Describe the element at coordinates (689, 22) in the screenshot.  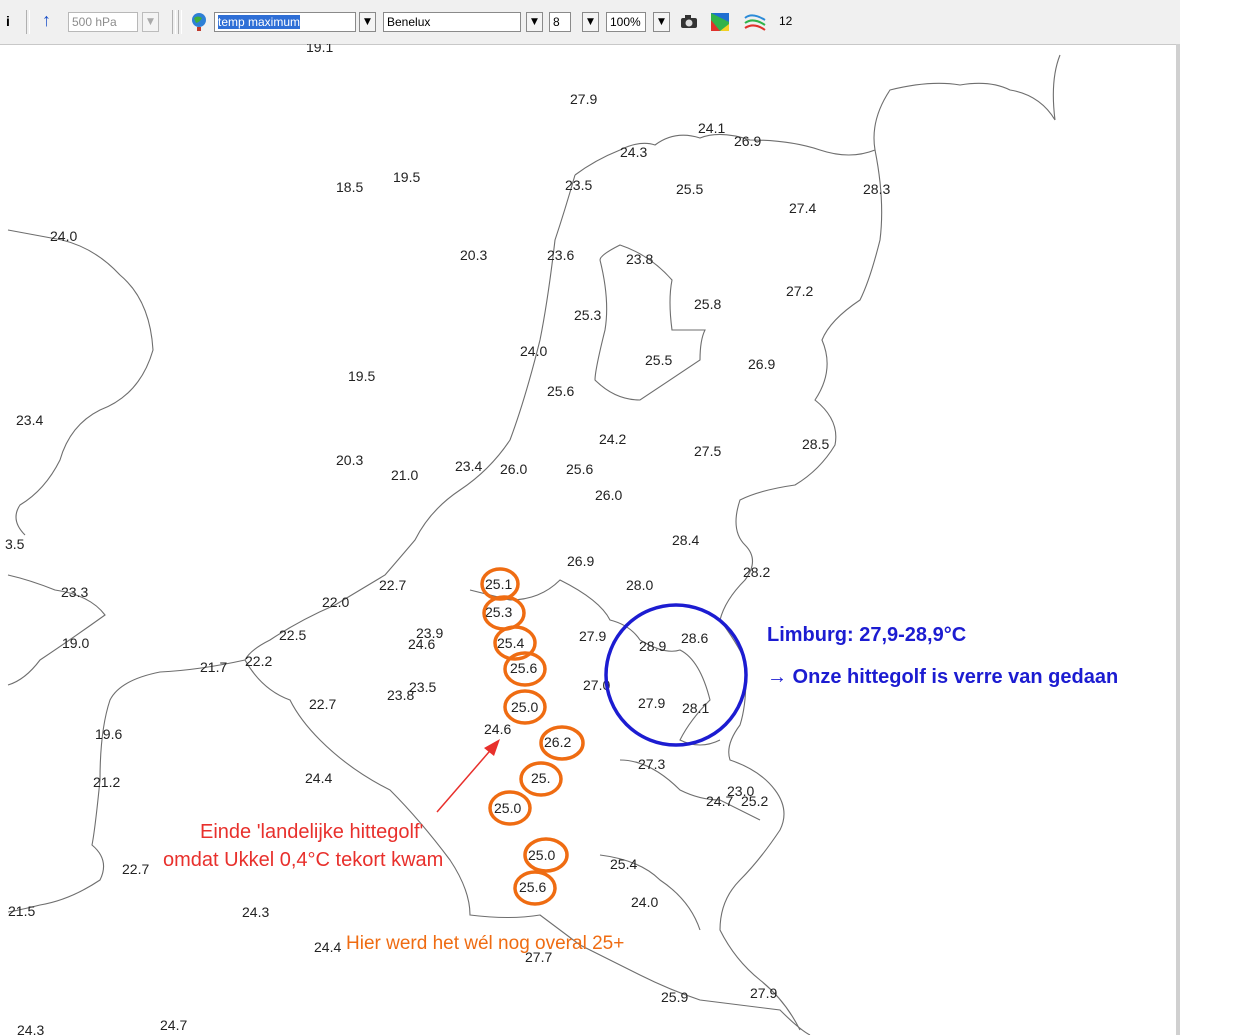
I see `camera-icon` at that location.